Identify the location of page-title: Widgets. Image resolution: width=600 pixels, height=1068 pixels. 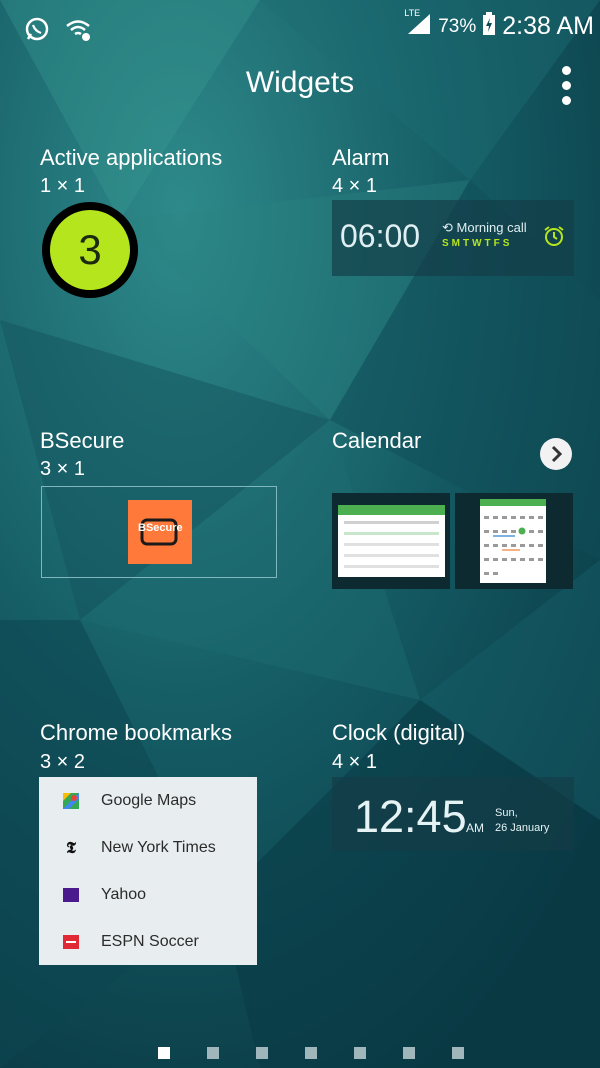
(300, 82).